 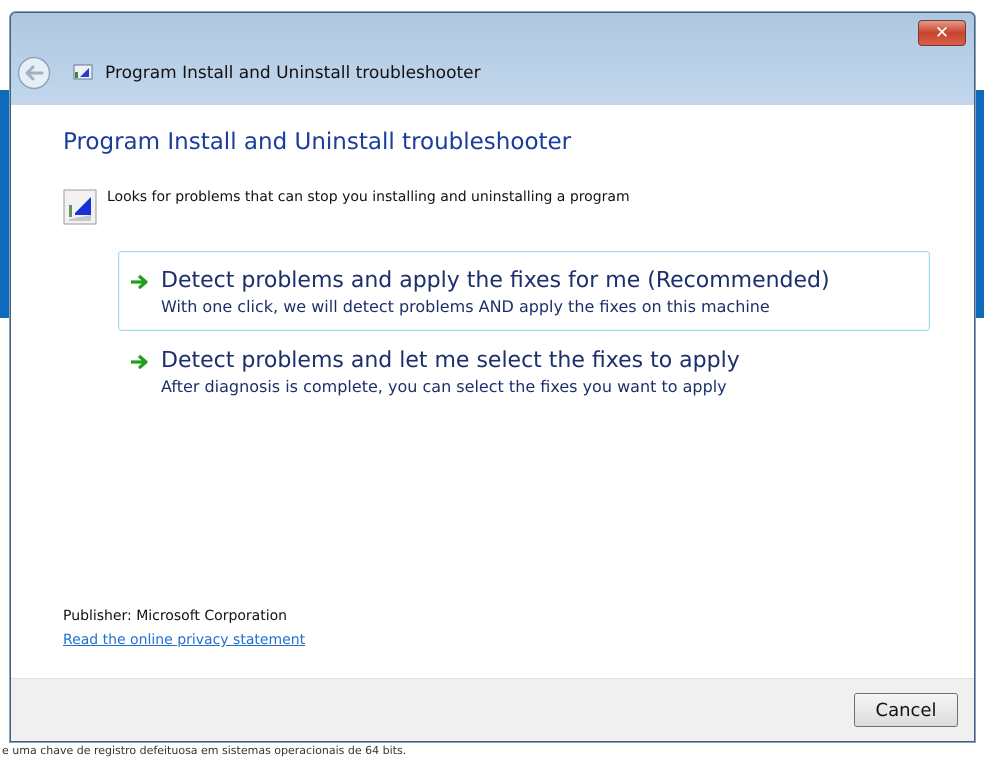 What do you see at coordinates (368, 197) in the screenshot?
I see `description-text: Looks for problems that can stop you installing and uninstalling a program` at bounding box center [368, 197].